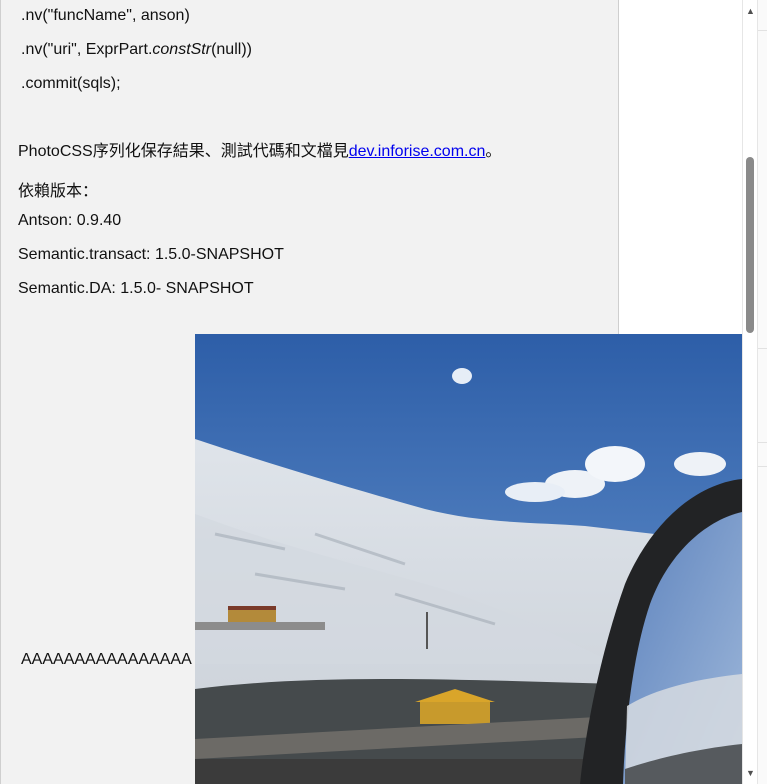 The width and height of the screenshot is (767, 784). I want to click on code-method-italic: constStr, so click(182, 49).